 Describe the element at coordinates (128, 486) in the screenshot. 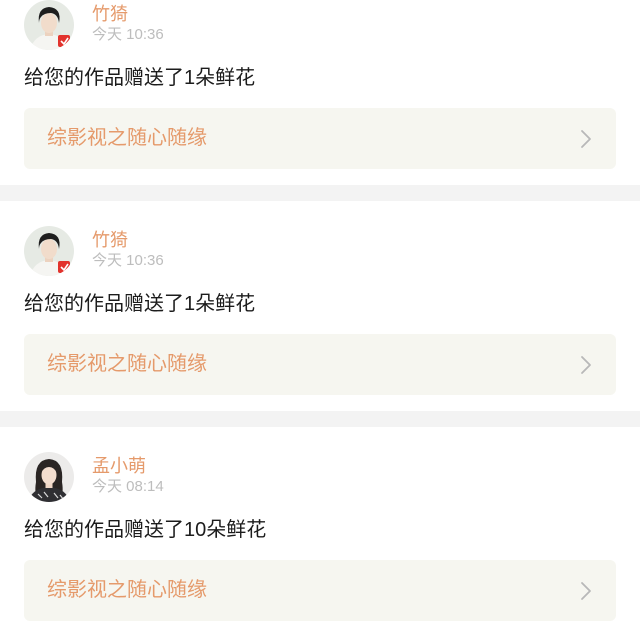

I see `timestamp: 今天 08:14` at that location.